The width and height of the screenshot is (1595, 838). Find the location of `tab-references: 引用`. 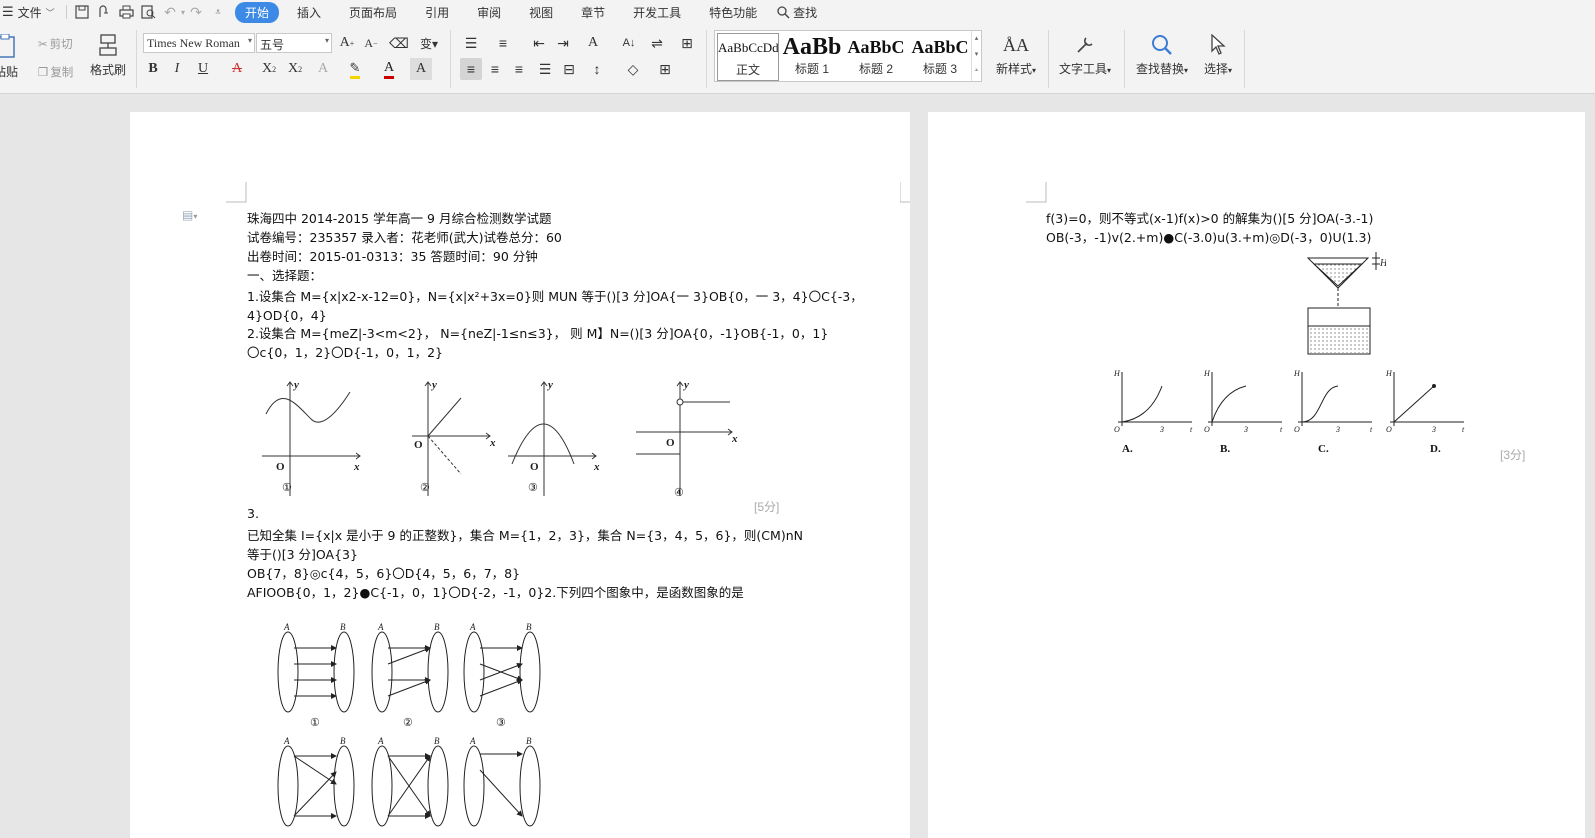

tab-references: 引用 is located at coordinates (437, 12).